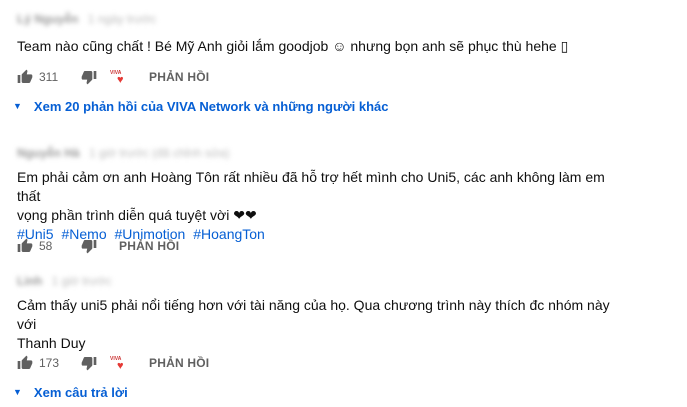 The width and height of the screenshot is (687, 407). I want to click on comment-author-line: Linh 1 giờ trước, so click(64, 282).